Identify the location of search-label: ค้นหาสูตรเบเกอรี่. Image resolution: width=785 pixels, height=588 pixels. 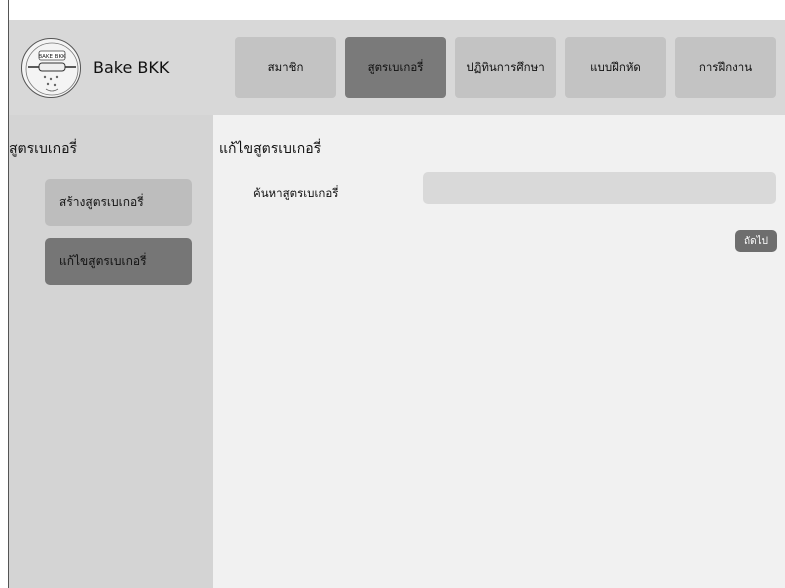
(296, 193).